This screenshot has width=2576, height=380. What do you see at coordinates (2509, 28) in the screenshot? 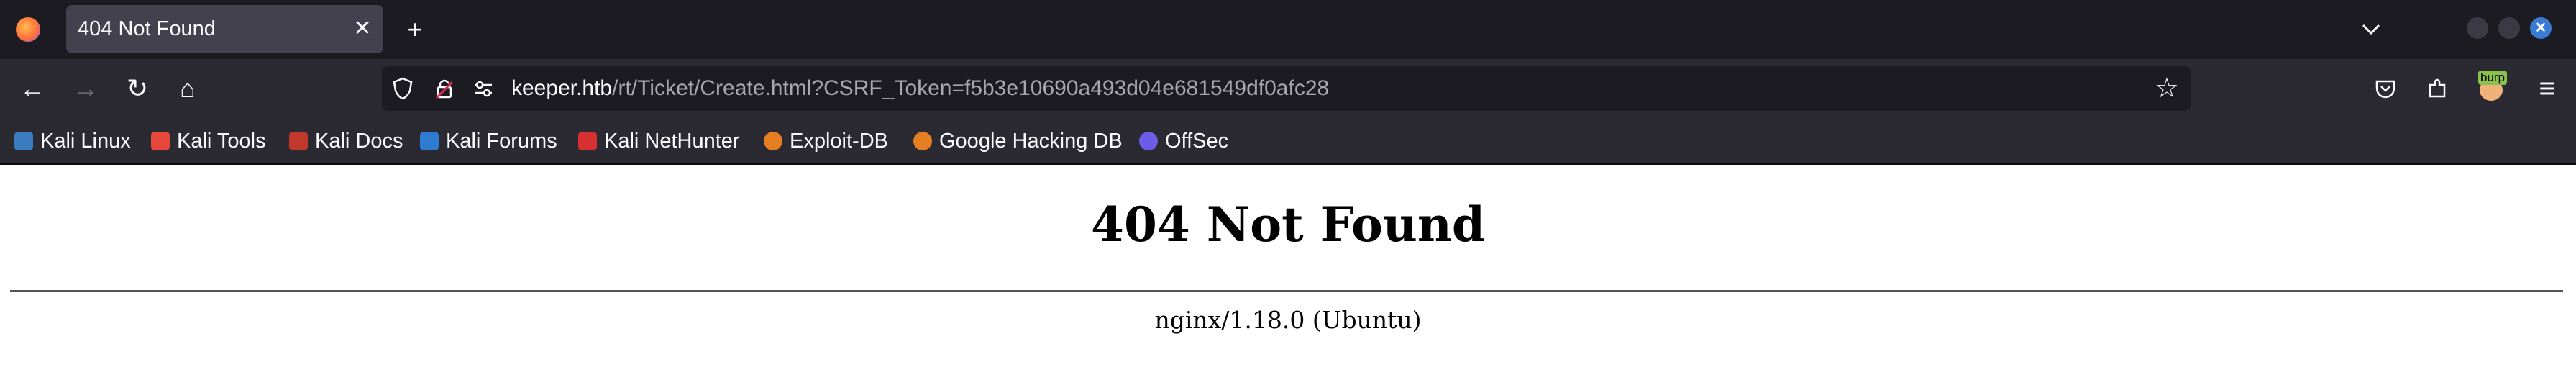
I see `maximize-window-button` at bounding box center [2509, 28].